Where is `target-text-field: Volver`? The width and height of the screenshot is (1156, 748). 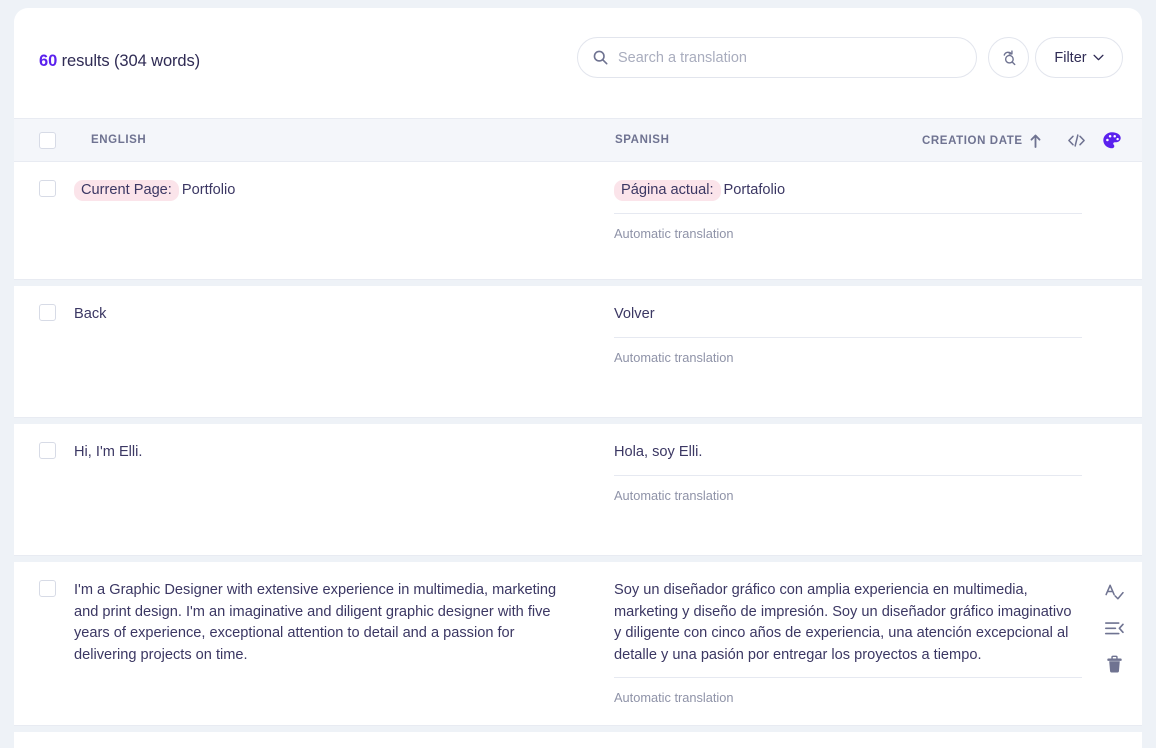
target-text-field: Volver is located at coordinates (848, 321).